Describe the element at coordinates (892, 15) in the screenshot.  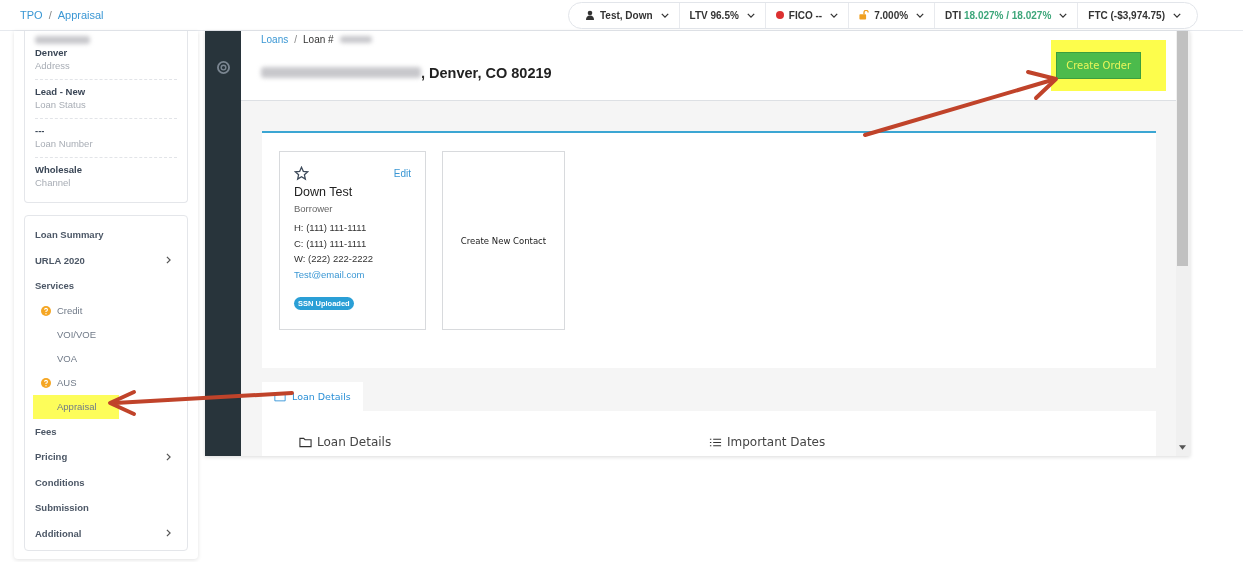
I see `metric-dropdown: 7.000%` at that location.